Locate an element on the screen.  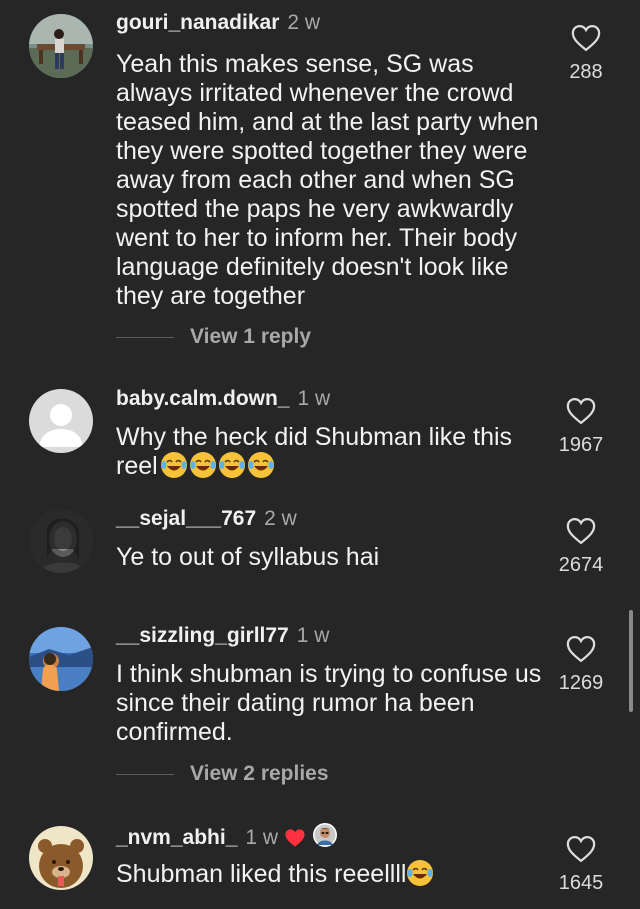
like-count: 1645 is located at coordinates (581, 883).